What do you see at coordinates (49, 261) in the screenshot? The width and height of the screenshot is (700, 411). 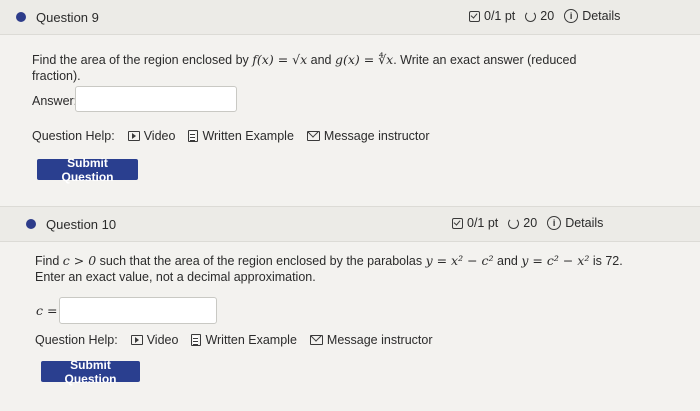 I see `prompt-text: Find` at bounding box center [49, 261].